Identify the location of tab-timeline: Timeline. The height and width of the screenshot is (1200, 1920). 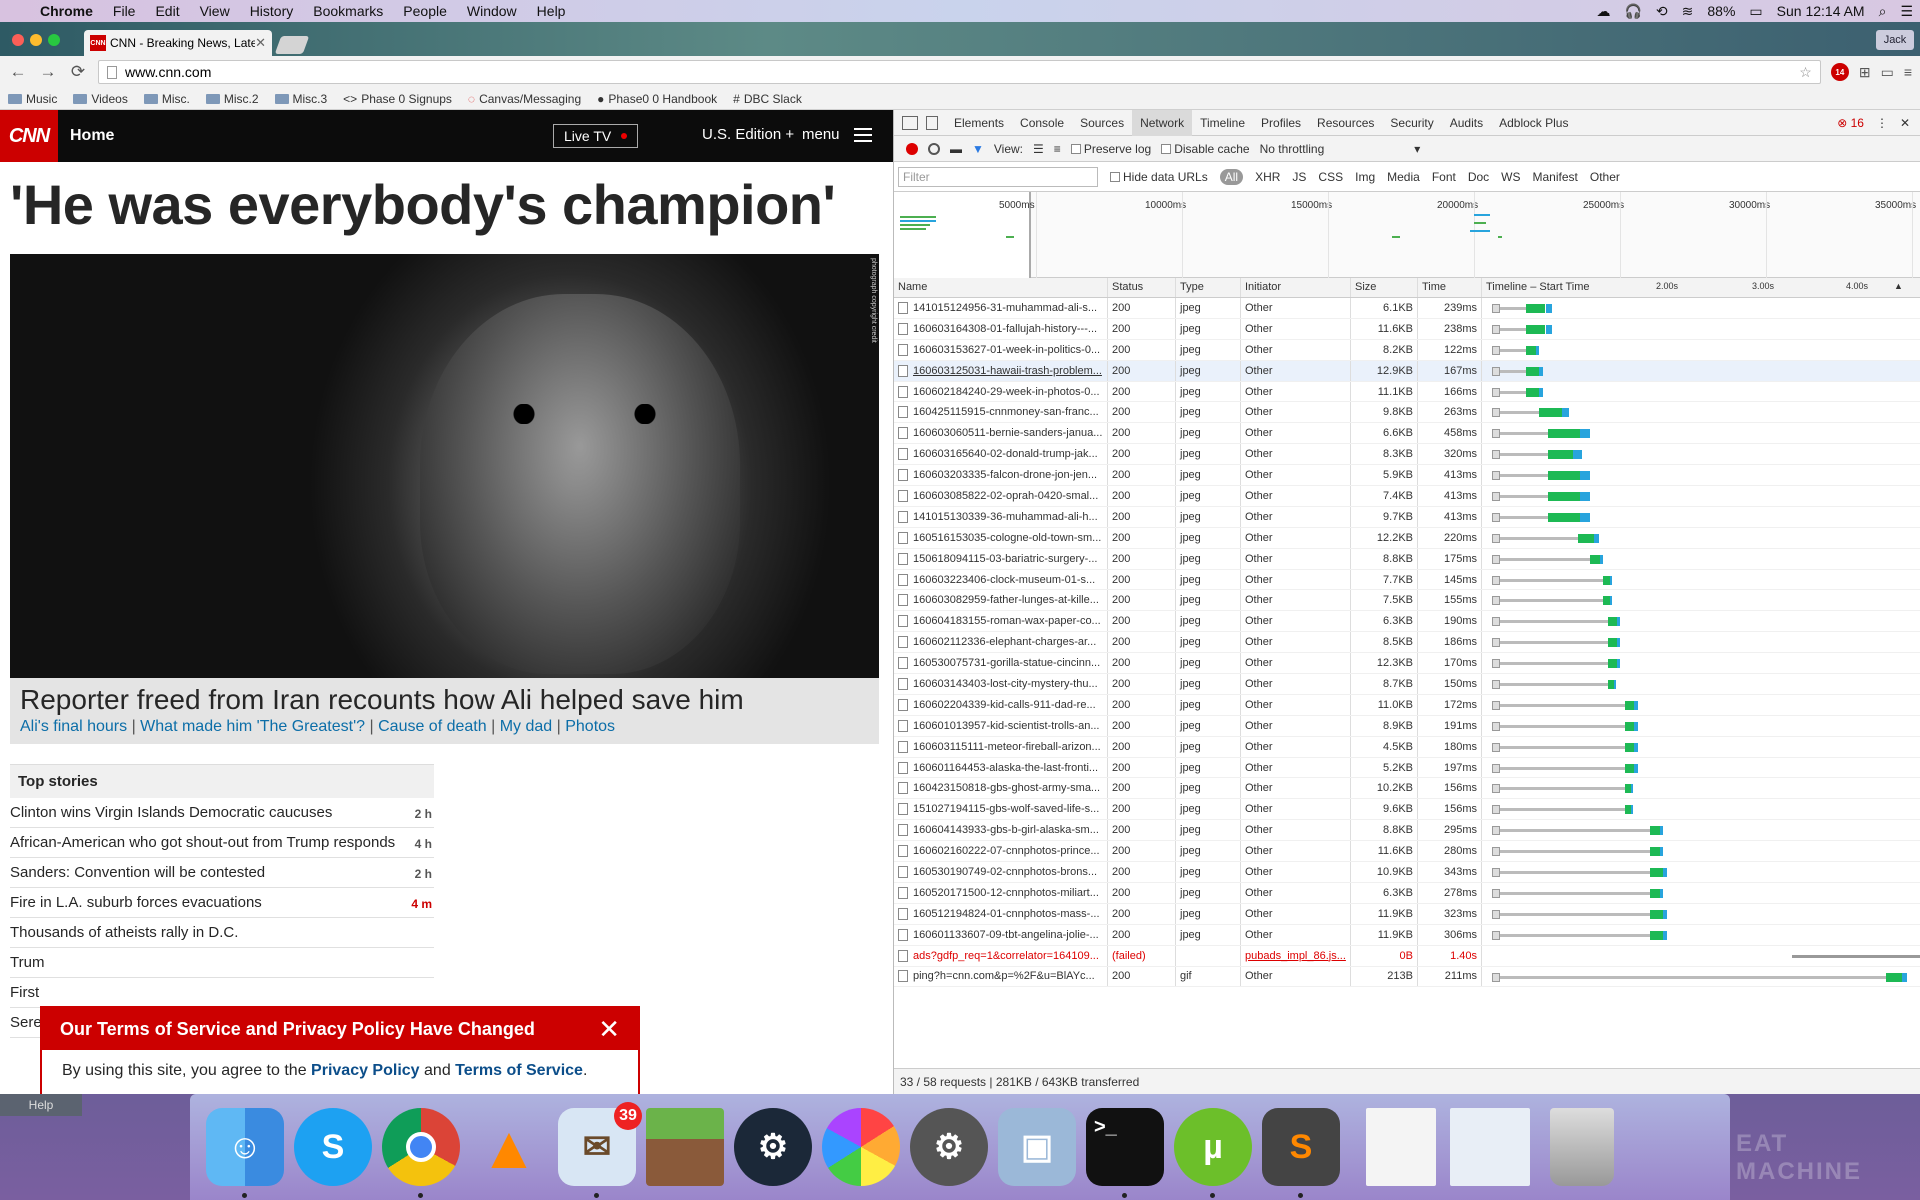
(1222, 123).